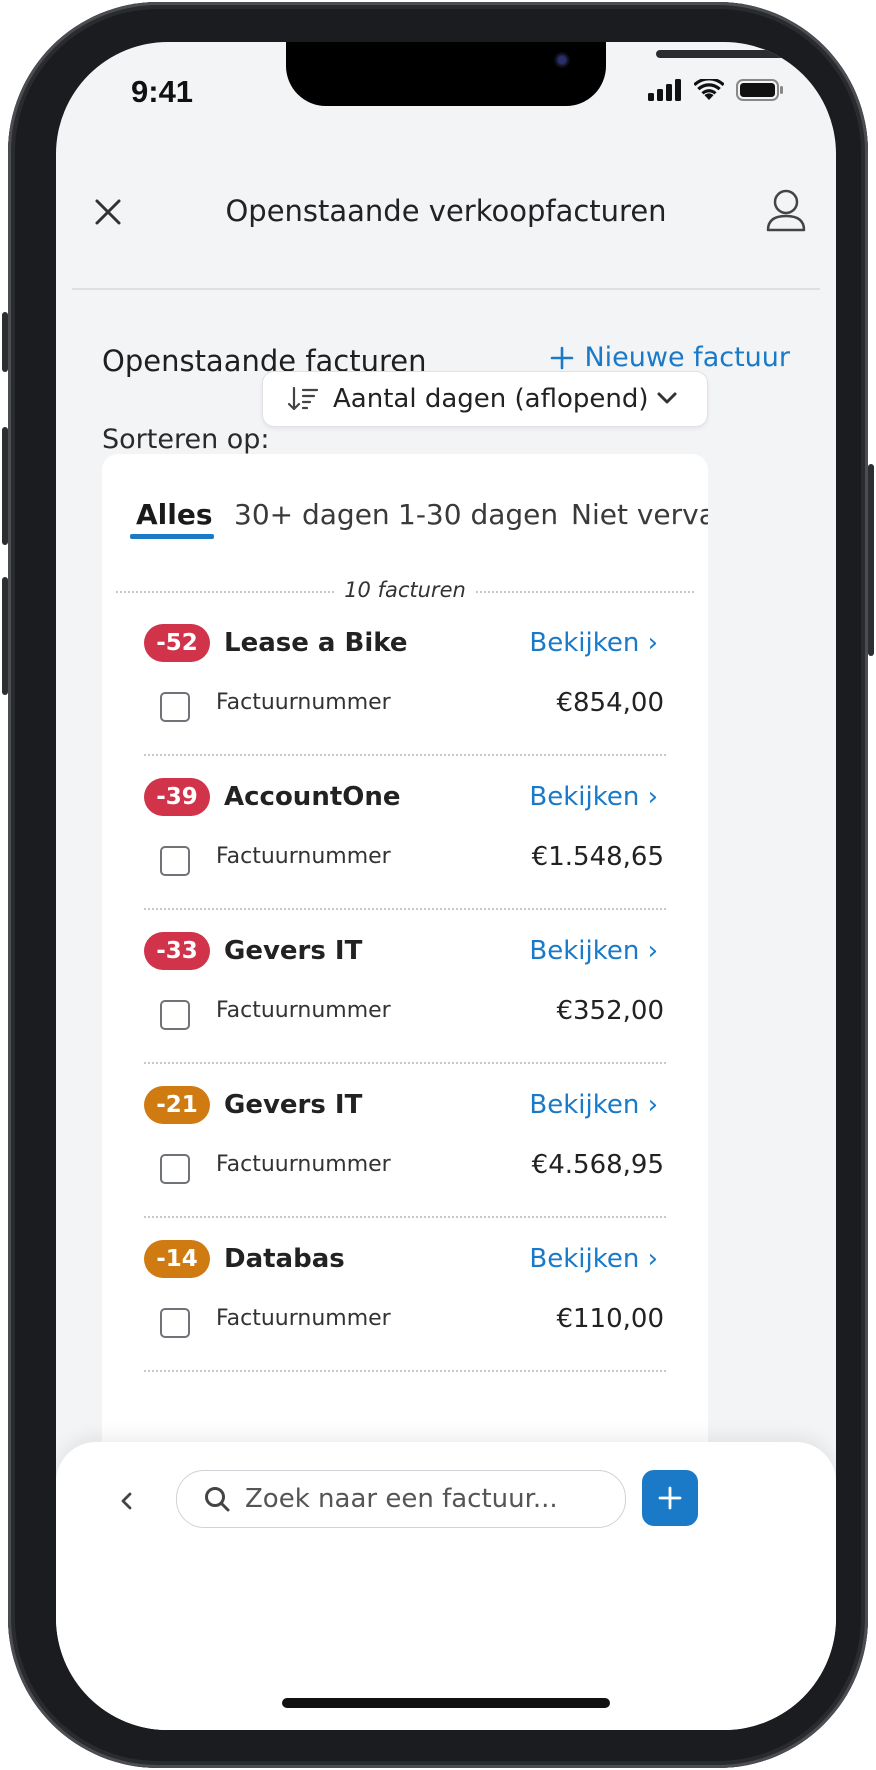 This screenshot has height=1770, width=876. Describe the element at coordinates (687, 357) in the screenshot. I see `new-invoice-label: Nieuwe factuur` at that location.